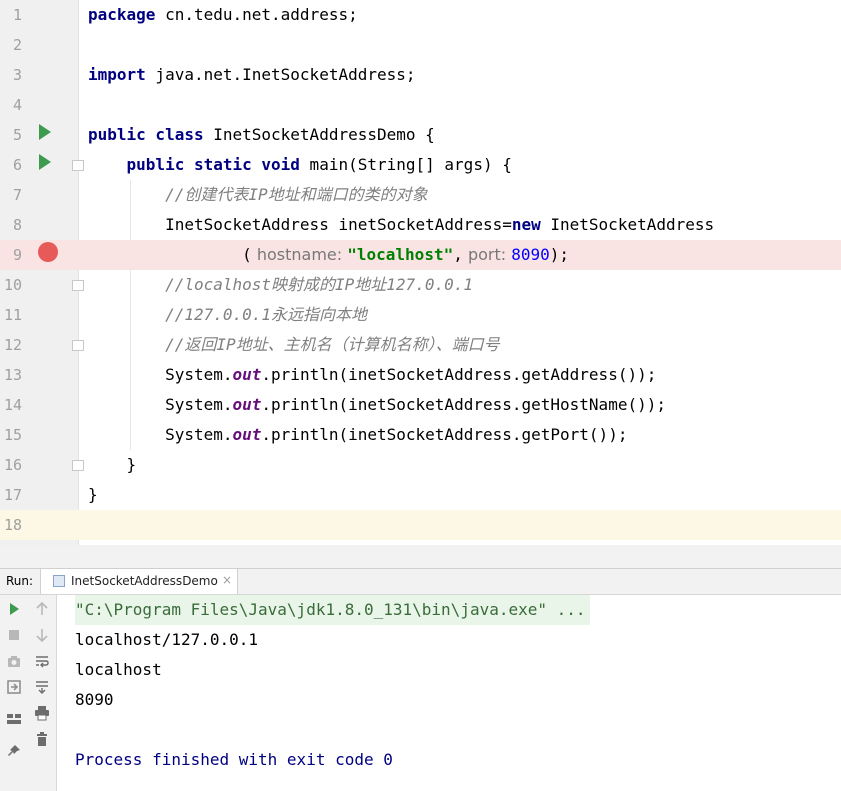 The width and height of the screenshot is (841, 791). What do you see at coordinates (458, 254) in the screenshot?
I see `code-token: ,` at bounding box center [458, 254].